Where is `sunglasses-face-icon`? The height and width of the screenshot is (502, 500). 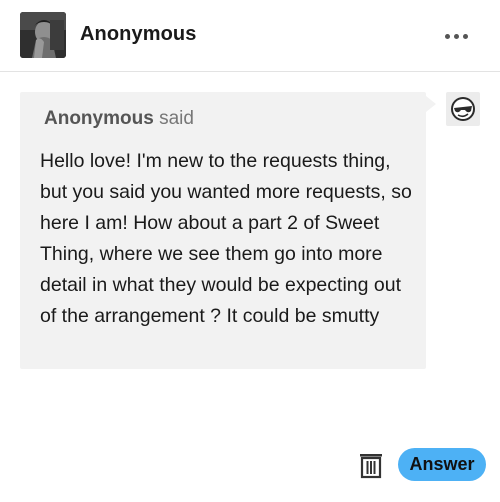 sunglasses-face-icon is located at coordinates (463, 109).